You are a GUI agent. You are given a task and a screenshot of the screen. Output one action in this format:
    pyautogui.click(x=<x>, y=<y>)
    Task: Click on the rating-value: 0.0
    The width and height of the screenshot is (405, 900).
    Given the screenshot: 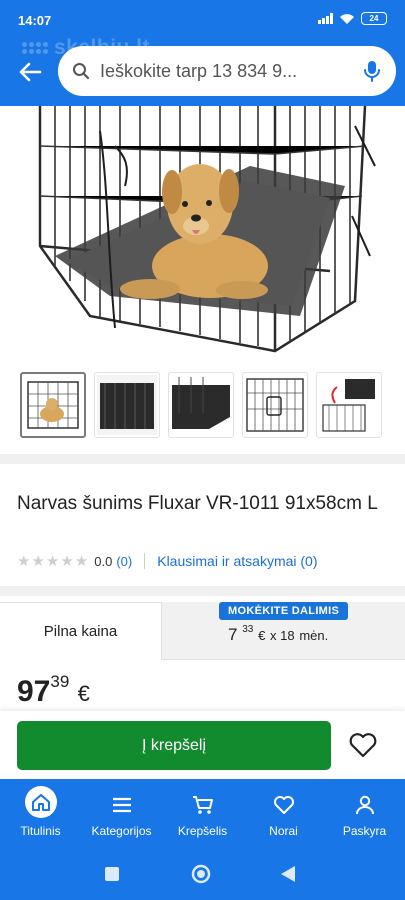 What is the action you would take?
    pyautogui.click(x=103, y=561)
    